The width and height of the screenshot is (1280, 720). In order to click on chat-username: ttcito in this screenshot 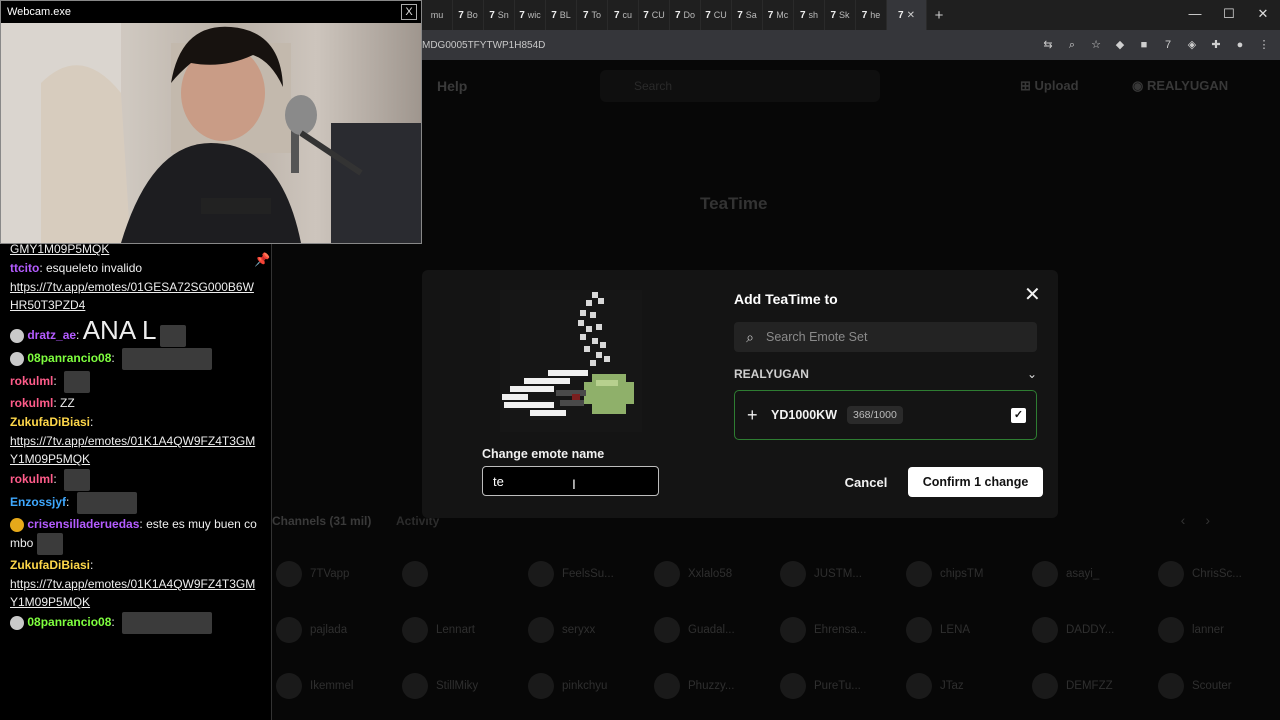, I will do `click(24, 268)`.